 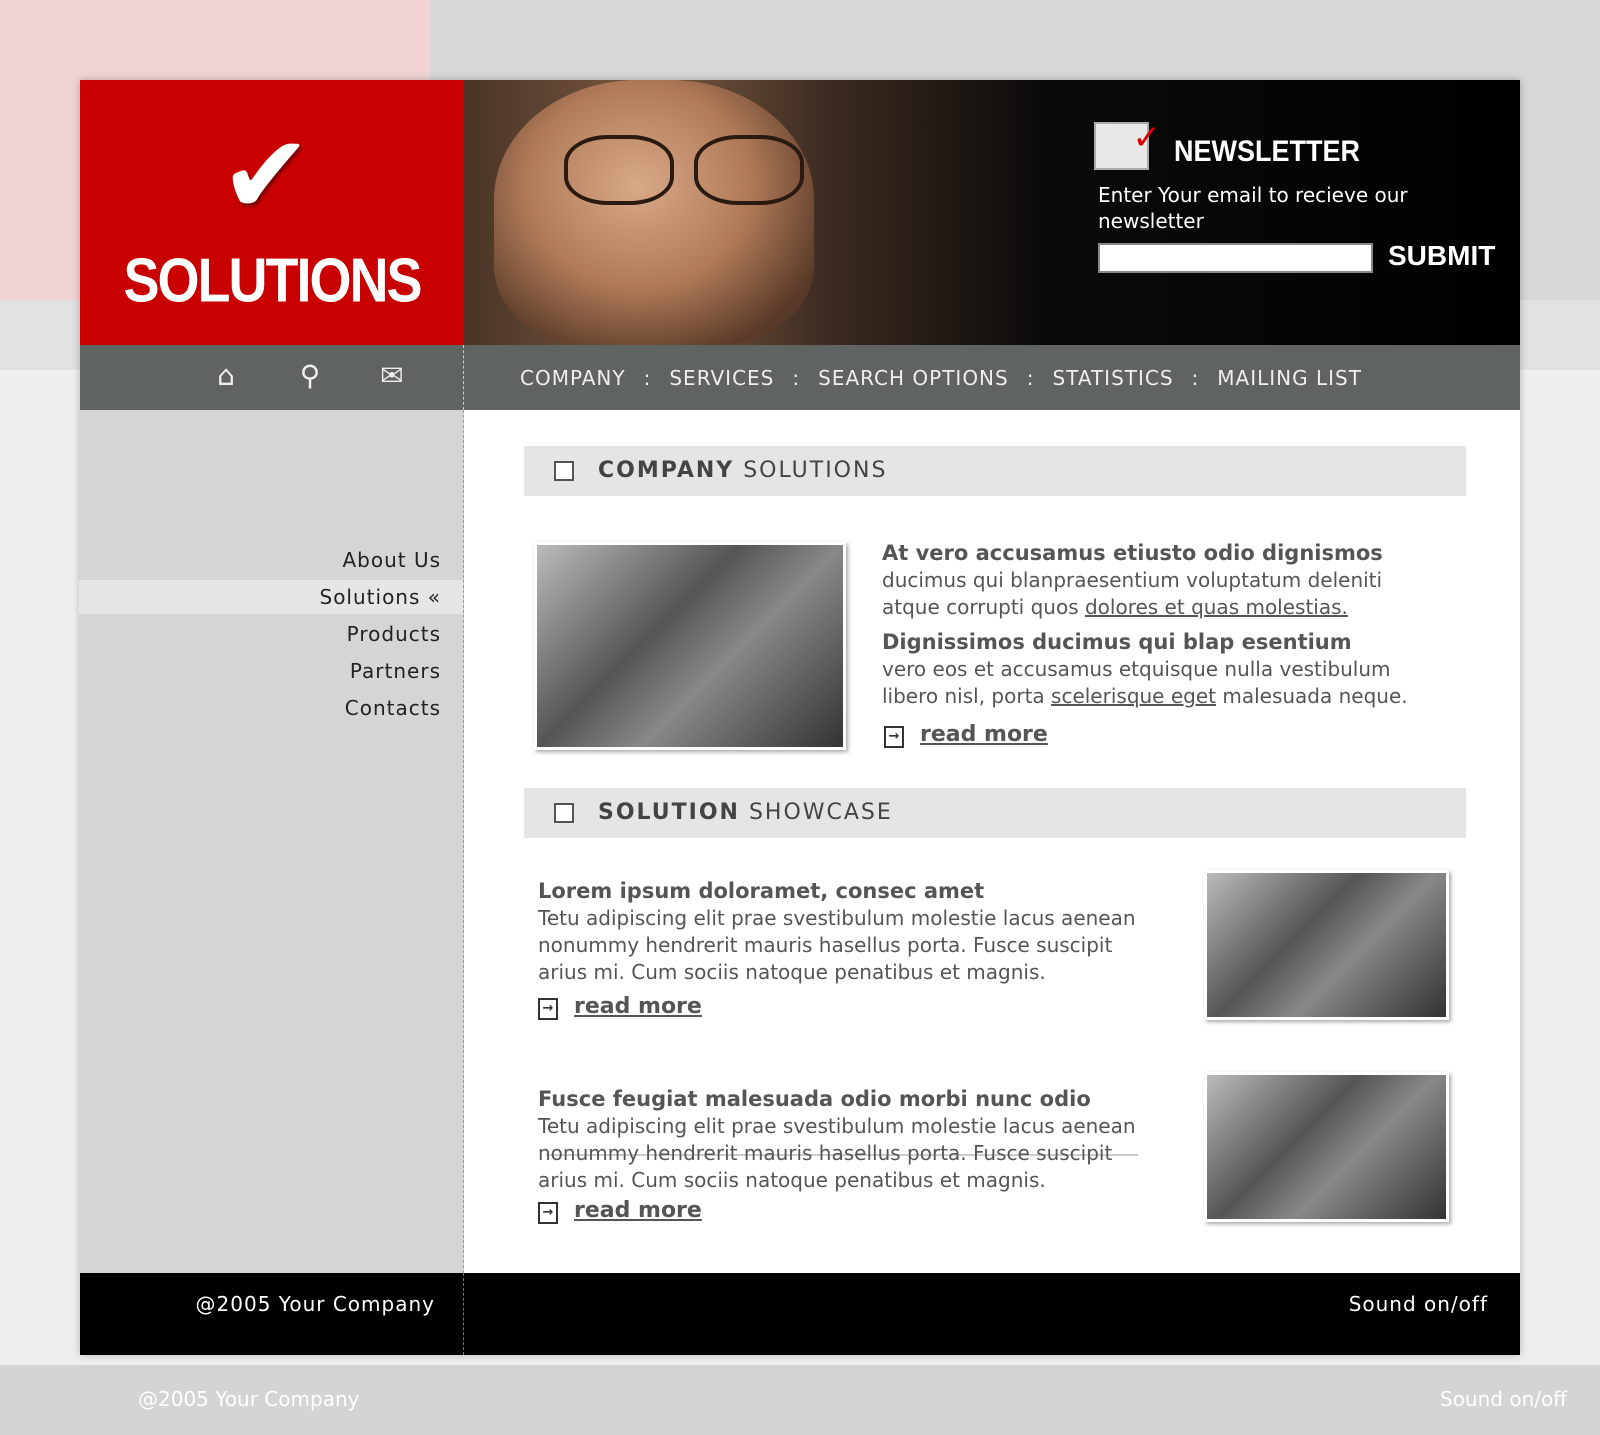 I want to click on logo: ✔ SOLUTIONS, so click(x=272, y=212).